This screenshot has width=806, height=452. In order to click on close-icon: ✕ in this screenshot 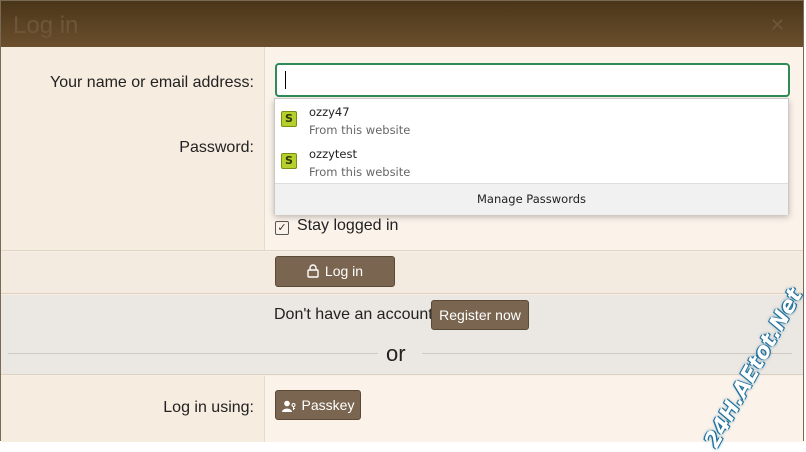, I will do `click(777, 25)`.